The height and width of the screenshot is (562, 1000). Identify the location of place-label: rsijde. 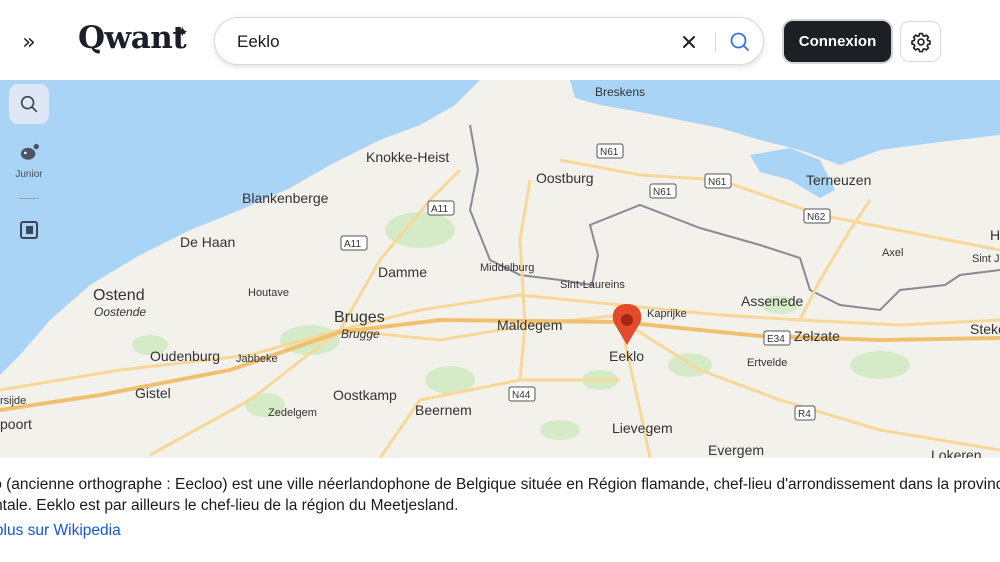
(13, 401).